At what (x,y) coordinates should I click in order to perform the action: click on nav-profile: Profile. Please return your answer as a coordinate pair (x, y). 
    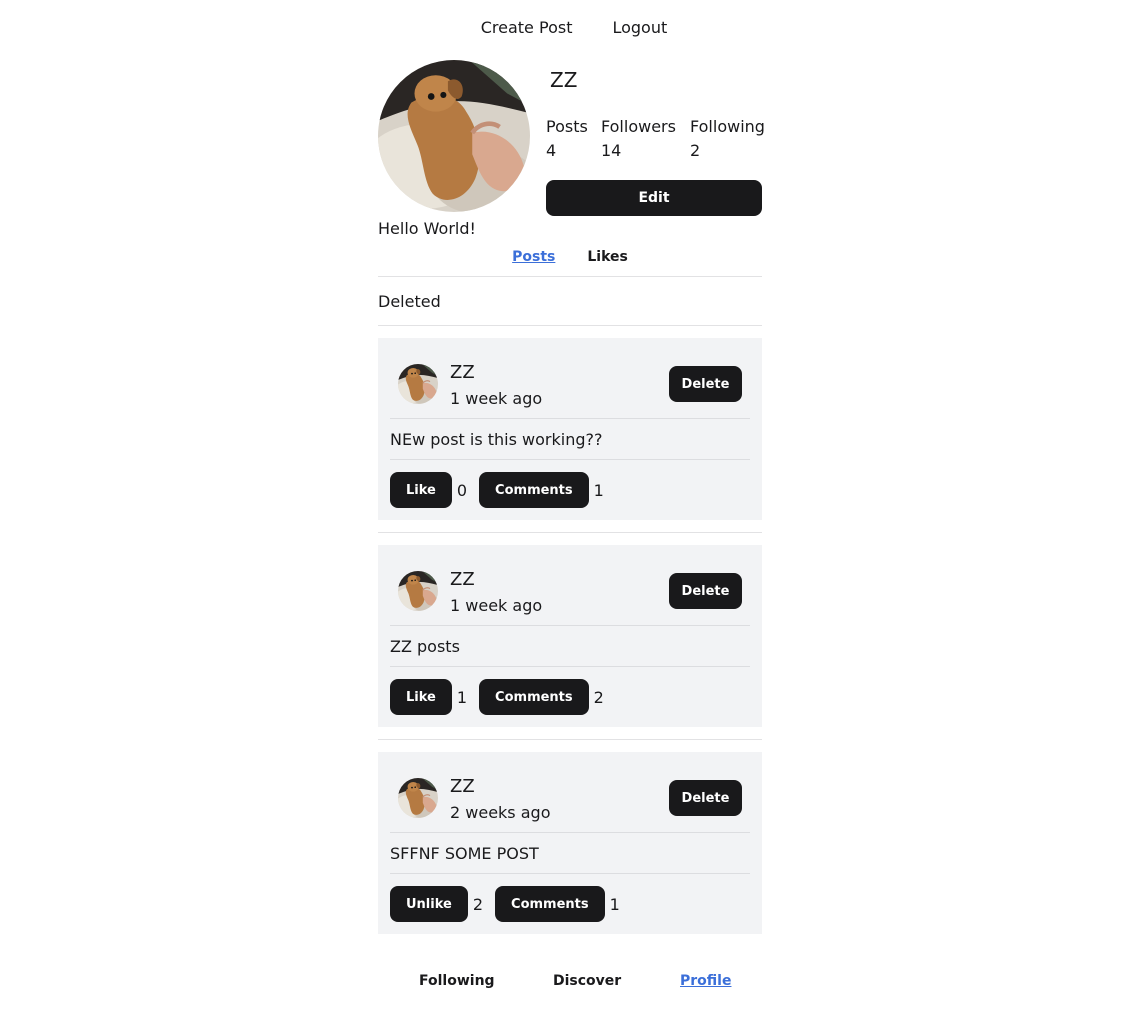
    Looking at the image, I should click on (705, 981).